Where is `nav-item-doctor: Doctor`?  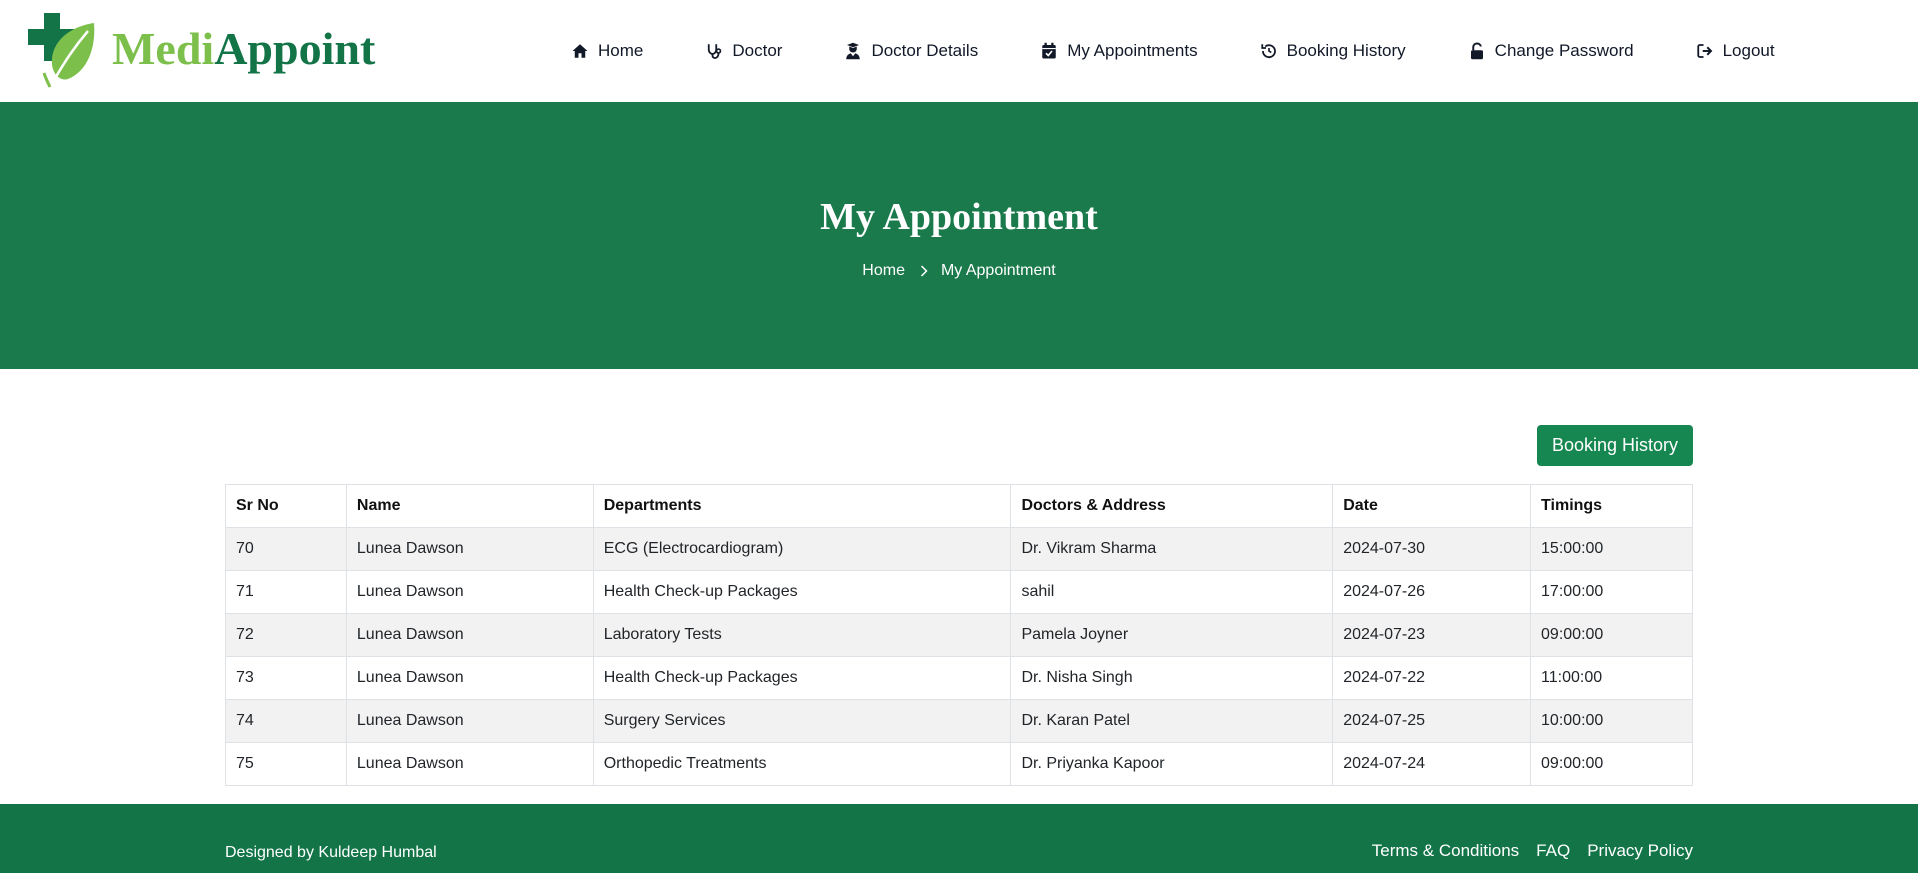 nav-item-doctor: Doctor is located at coordinates (743, 51).